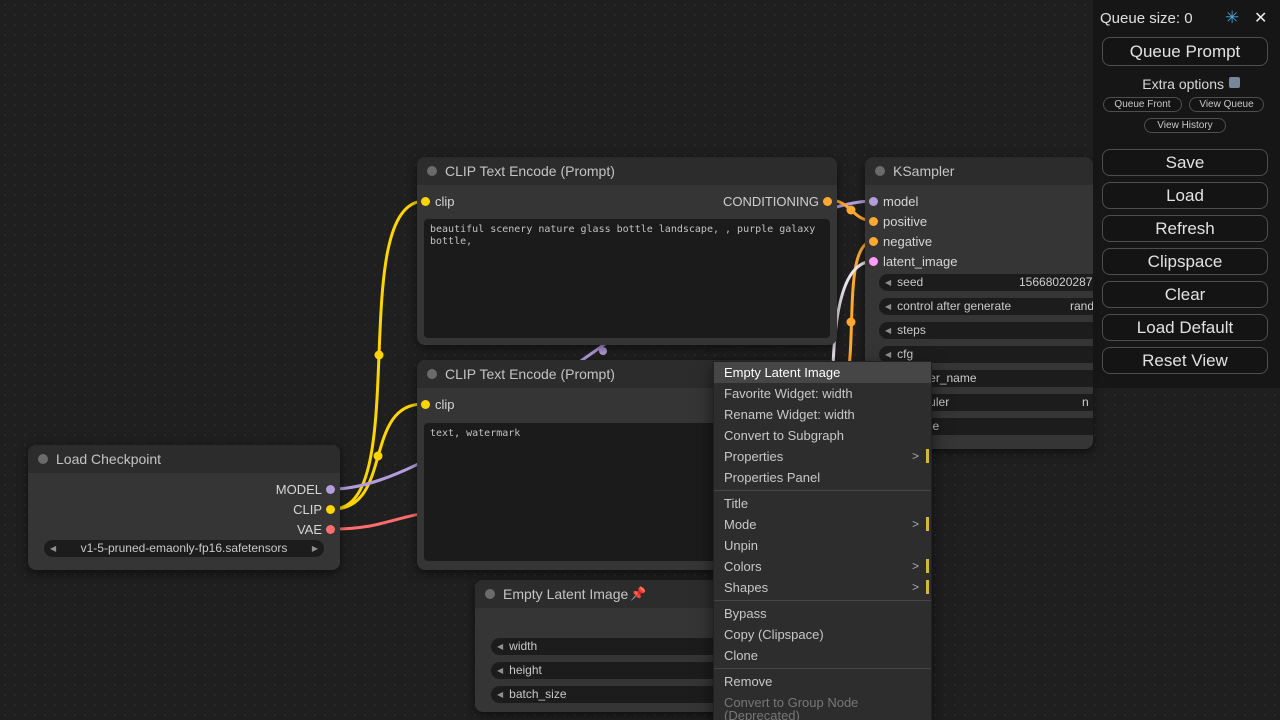 The image size is (1280, 720). Describe the element at coordinates (566, 594) in the screenshot. I see `node-title: Empty Latent Image` at that location.